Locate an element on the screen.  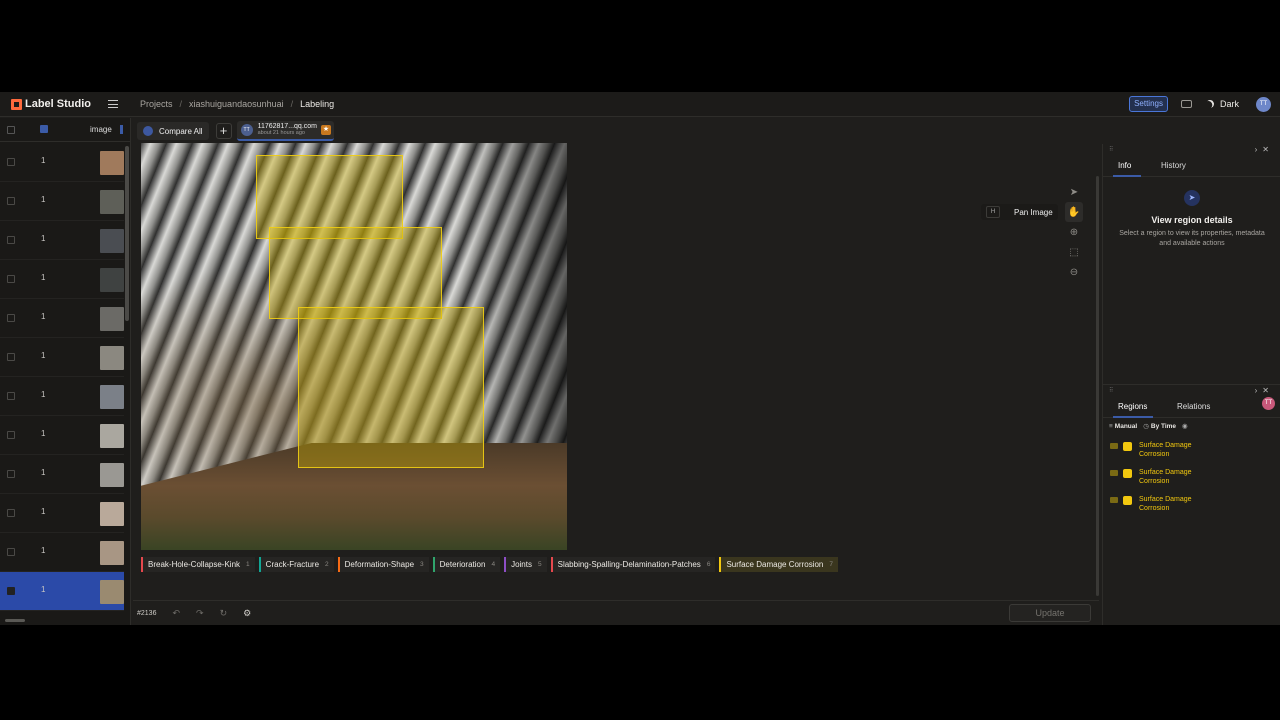
select-all-checkbox is located at coordinates (11, 129).